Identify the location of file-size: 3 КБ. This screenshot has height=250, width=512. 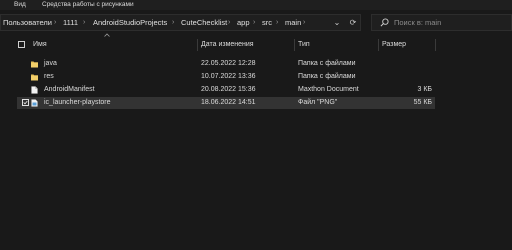
(424, 89).